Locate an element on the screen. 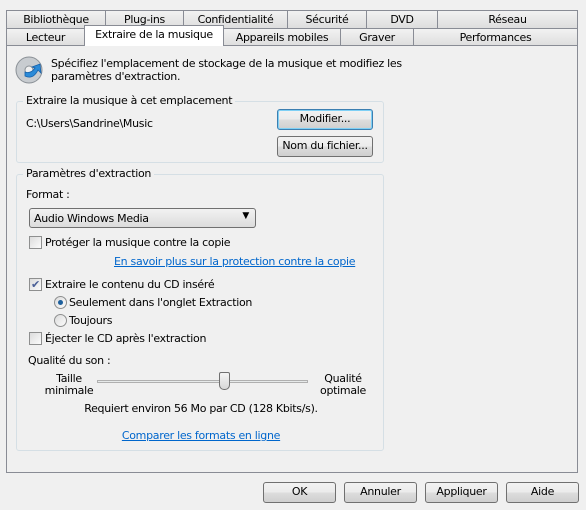 The width and height of the screenshot is (586, 510). intro-text-line2: paramètres d'extraction. is located at coordinates (116, 76).